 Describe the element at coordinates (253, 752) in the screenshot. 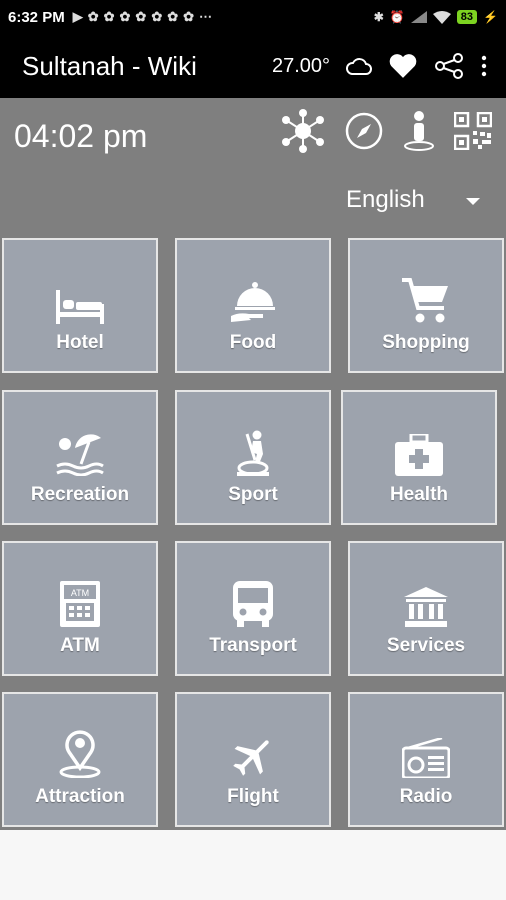

I see `airplane-icon` at that location.